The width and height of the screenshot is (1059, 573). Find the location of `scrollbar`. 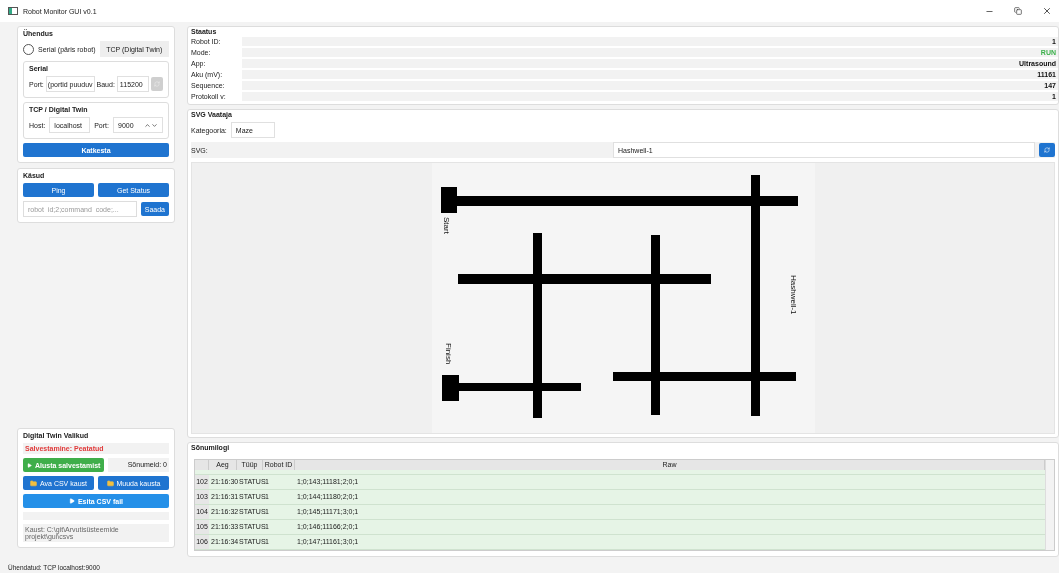

scrollbar is located at coordinates (1049, 505).